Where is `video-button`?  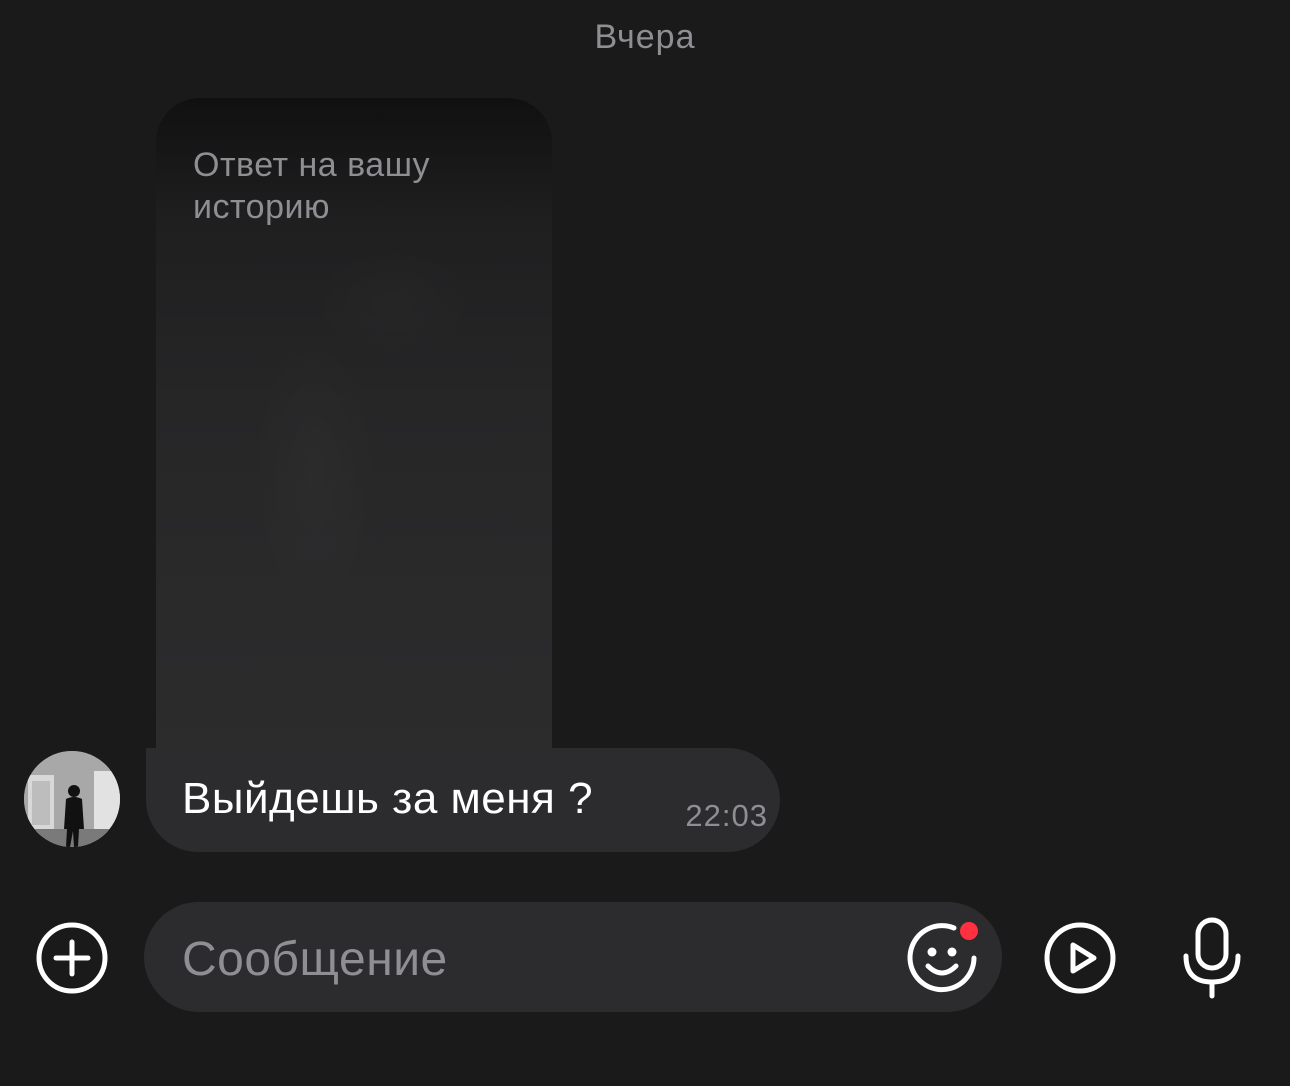
video-button is located at coordinates (1080, 958).